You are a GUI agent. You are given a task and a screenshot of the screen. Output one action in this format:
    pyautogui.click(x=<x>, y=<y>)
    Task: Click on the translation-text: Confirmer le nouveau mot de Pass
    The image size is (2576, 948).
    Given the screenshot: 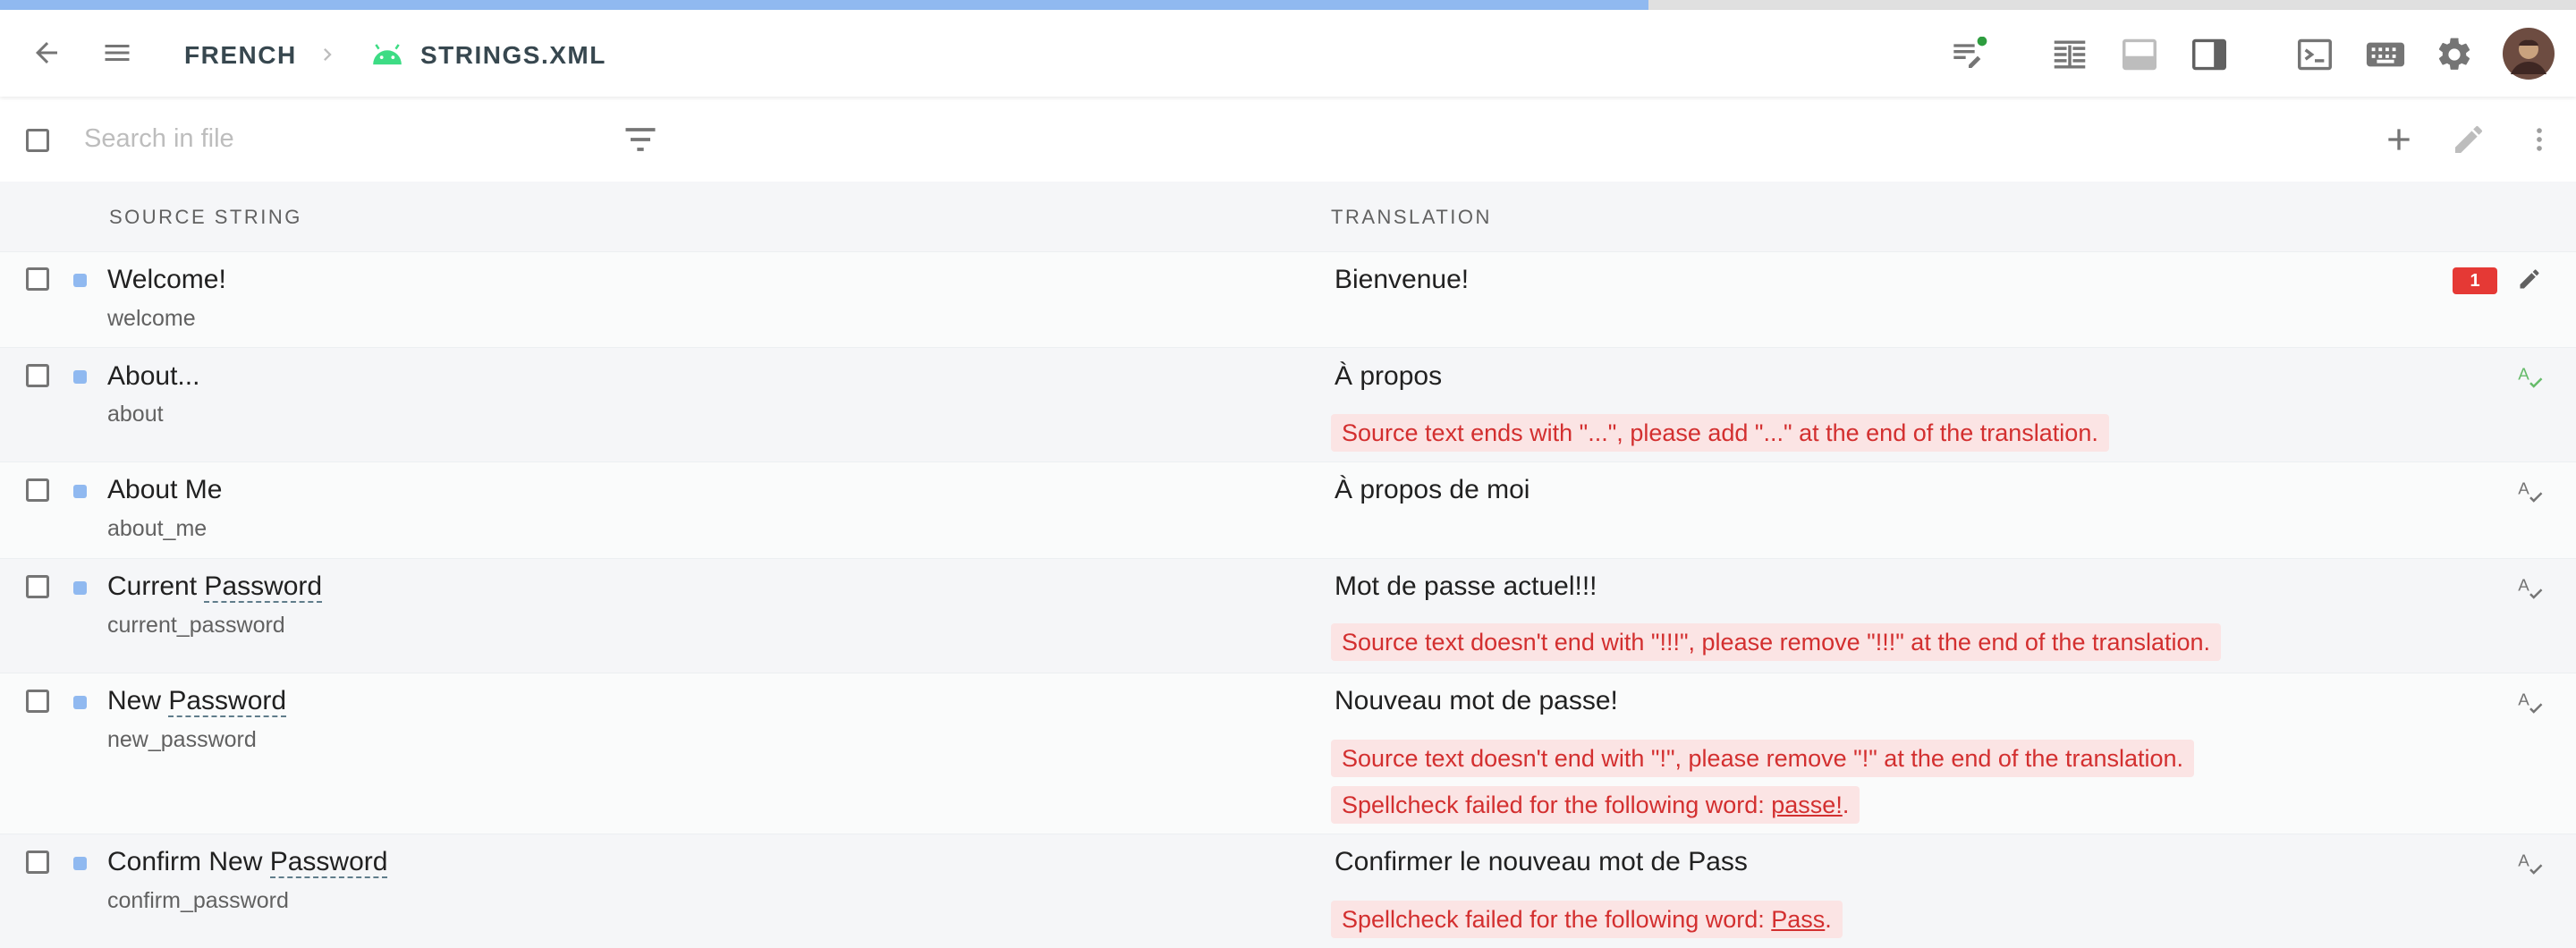 What is the action you would take?
    pyautogui.click(x=1541, y=862)
    